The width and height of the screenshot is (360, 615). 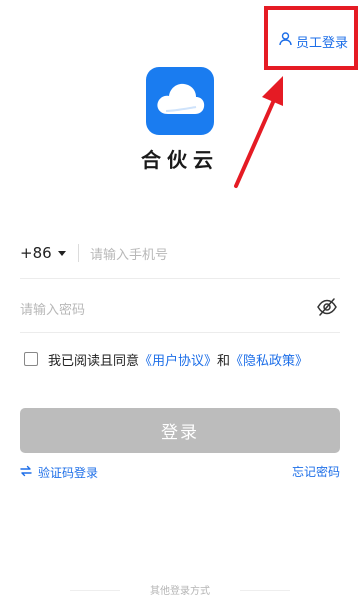 I want to click on sms-login-link: 验证码登录, so click(x=59, y=472).